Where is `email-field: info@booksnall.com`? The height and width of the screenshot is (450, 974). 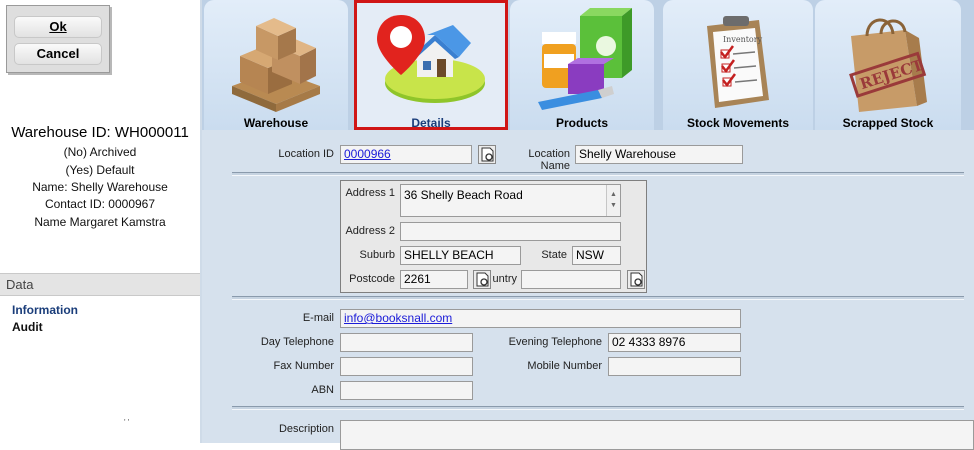 email-field: info@booksnall.com is located at coordinates (540, 318).